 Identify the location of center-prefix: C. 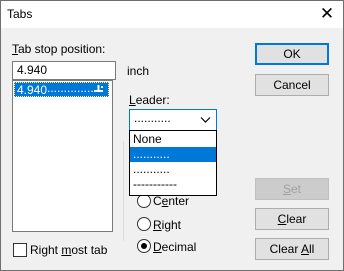
(157, 201).